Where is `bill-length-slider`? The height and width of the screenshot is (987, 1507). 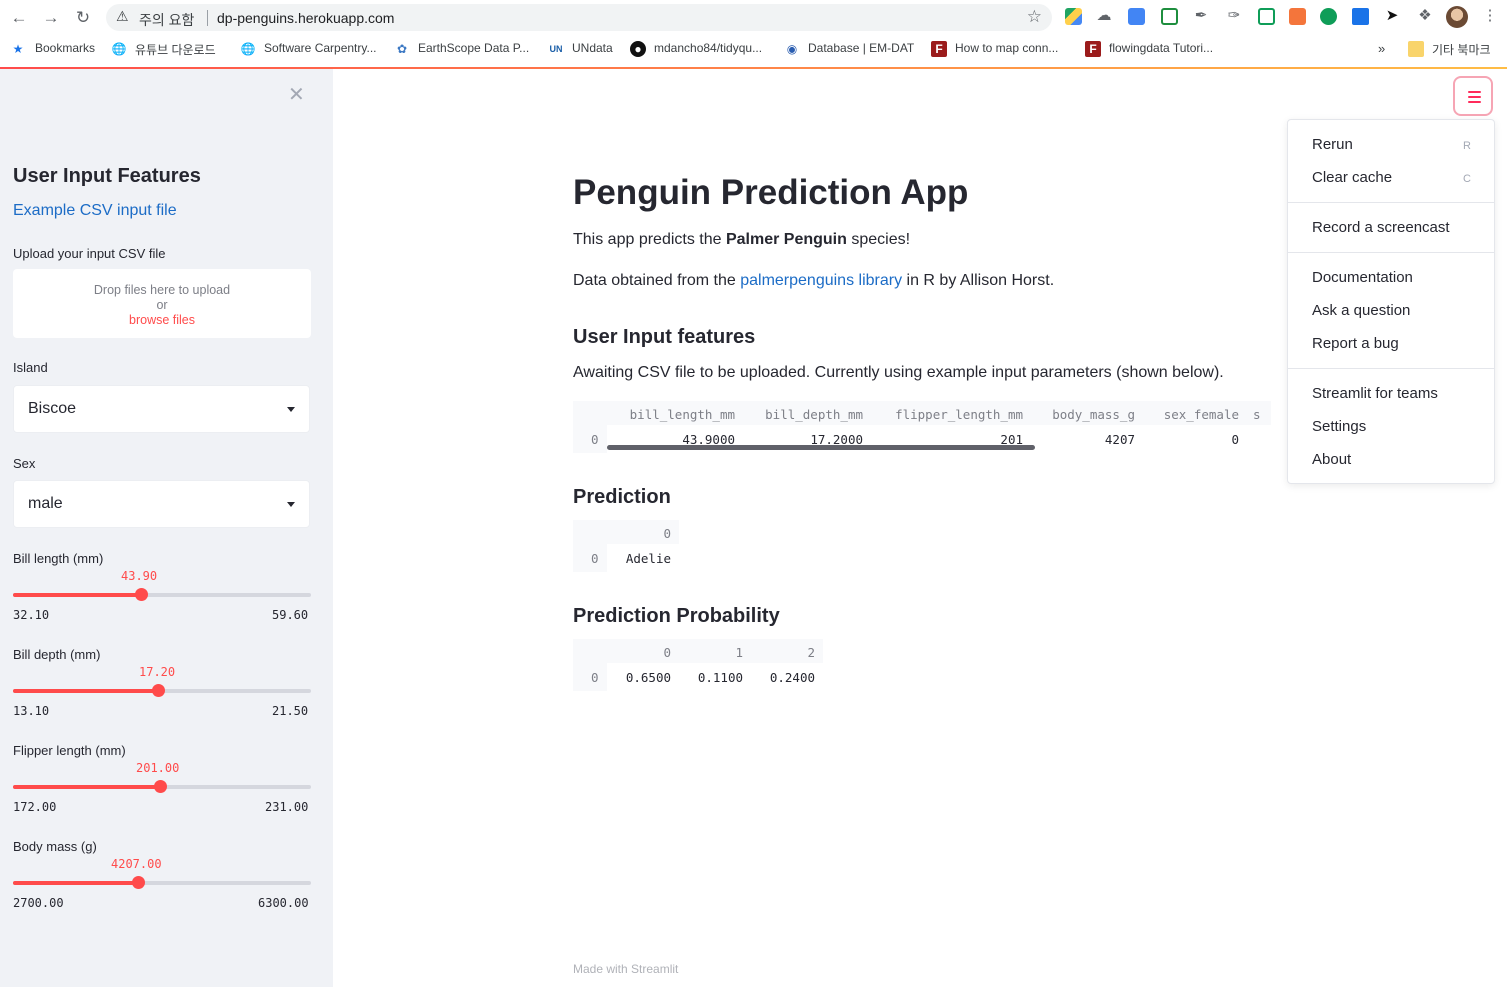 bill-length-slider is located at coordinates (162, 594).